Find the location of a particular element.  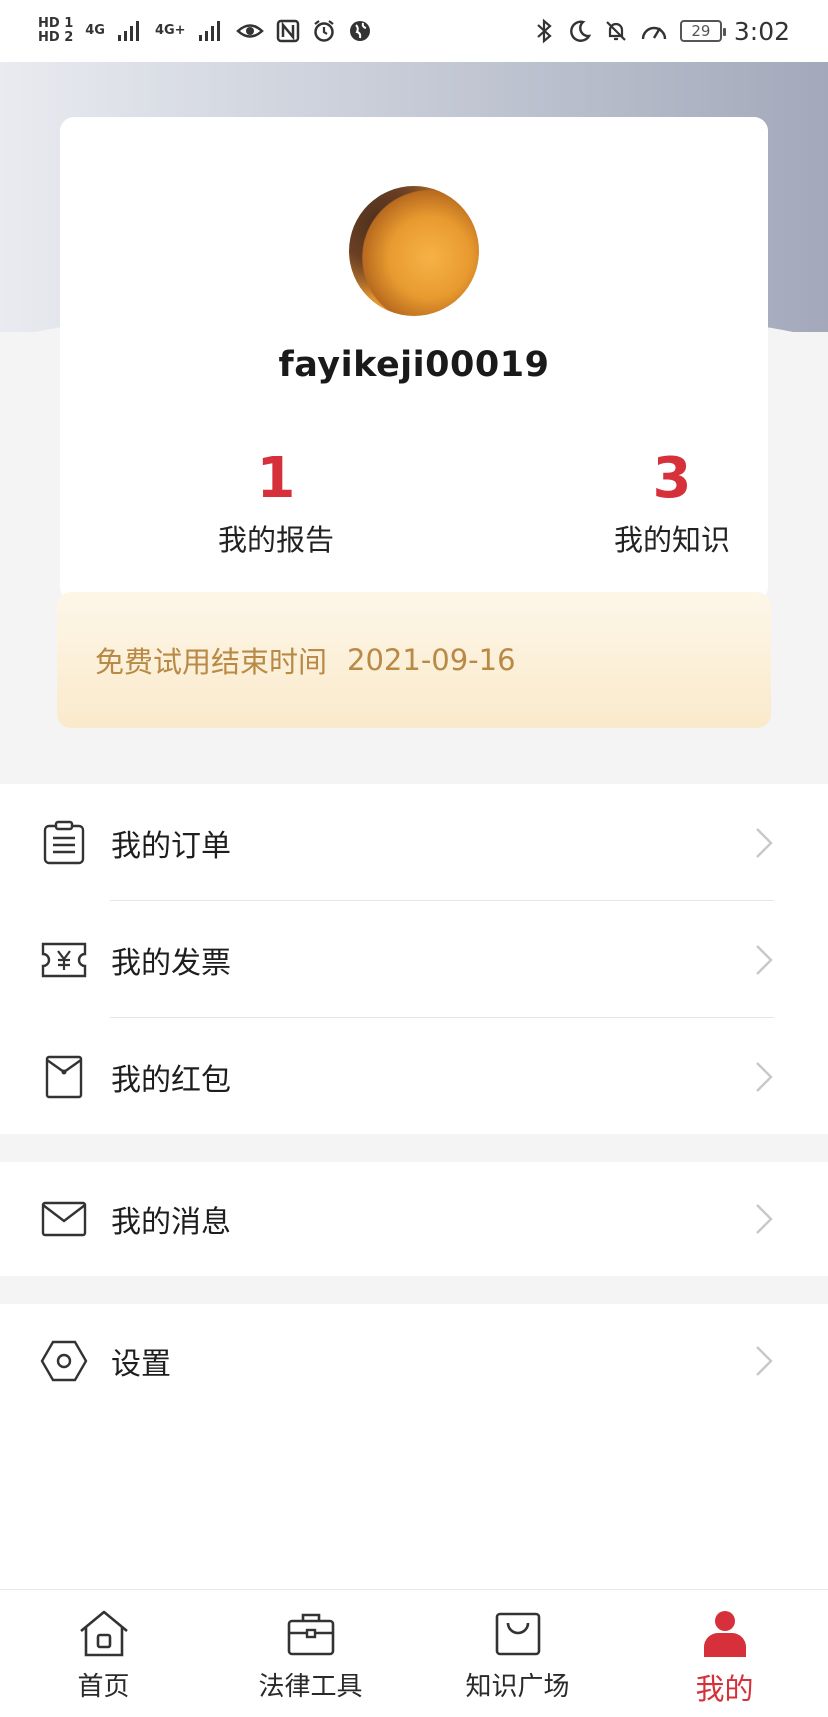

nav-item-legal-tools: 法律工具 is located at coordinates (310, 1653).